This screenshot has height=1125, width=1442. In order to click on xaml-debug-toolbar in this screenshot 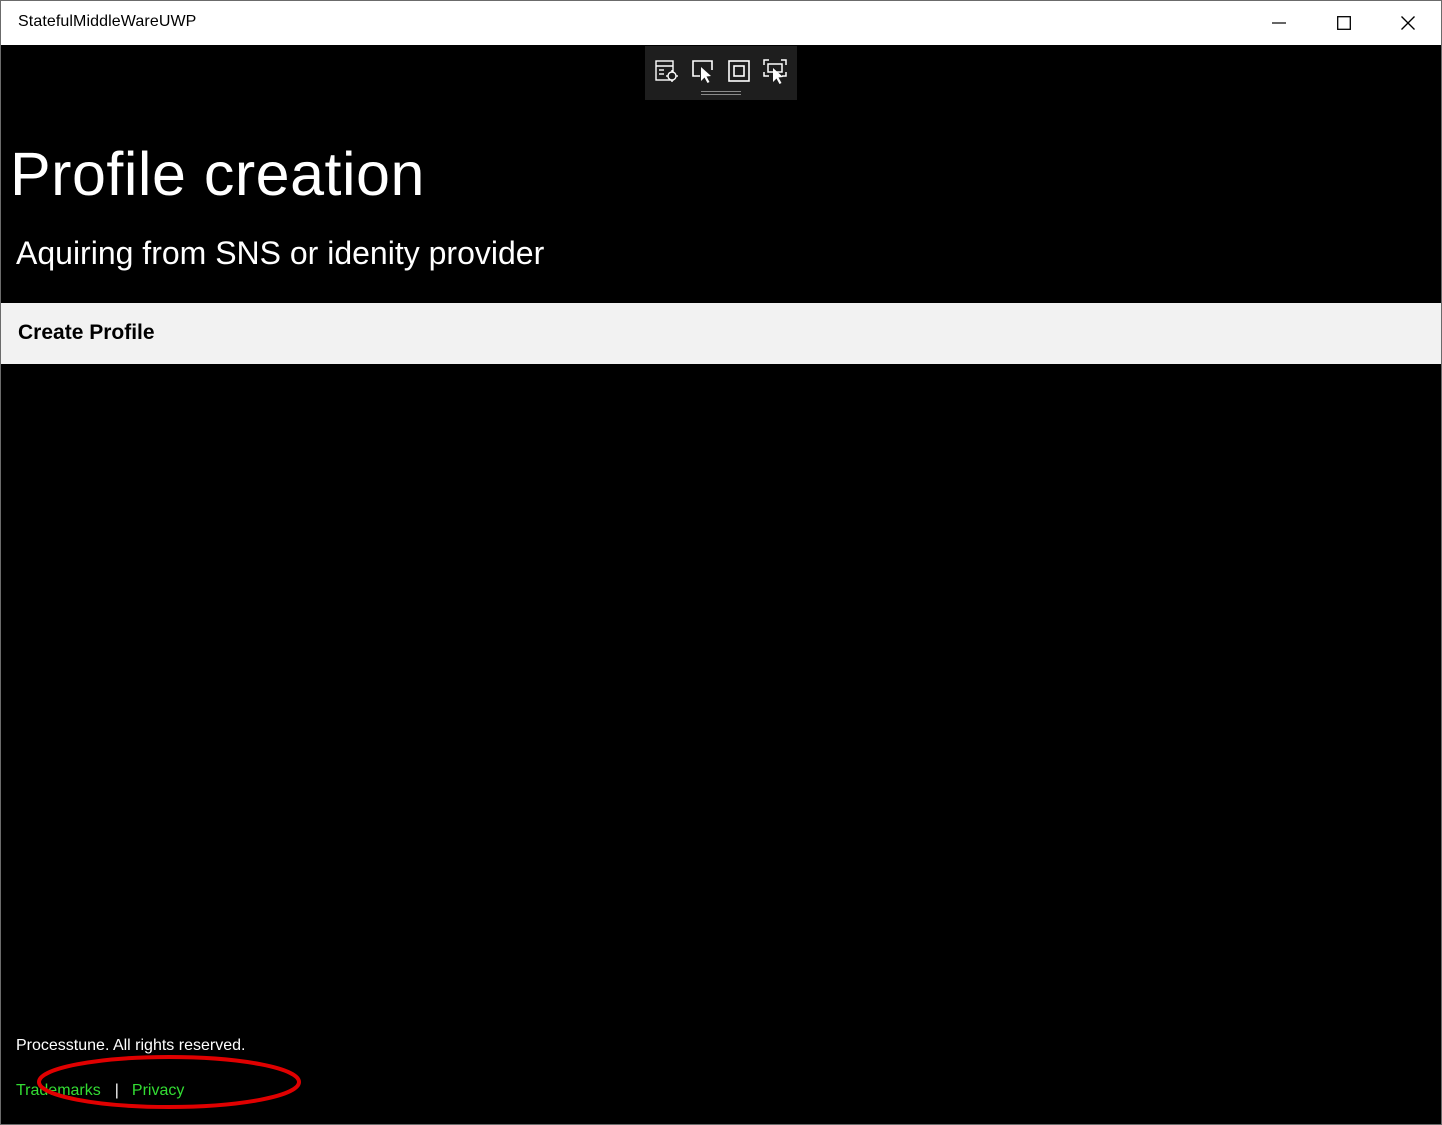, I will do `click(721, 73)`.